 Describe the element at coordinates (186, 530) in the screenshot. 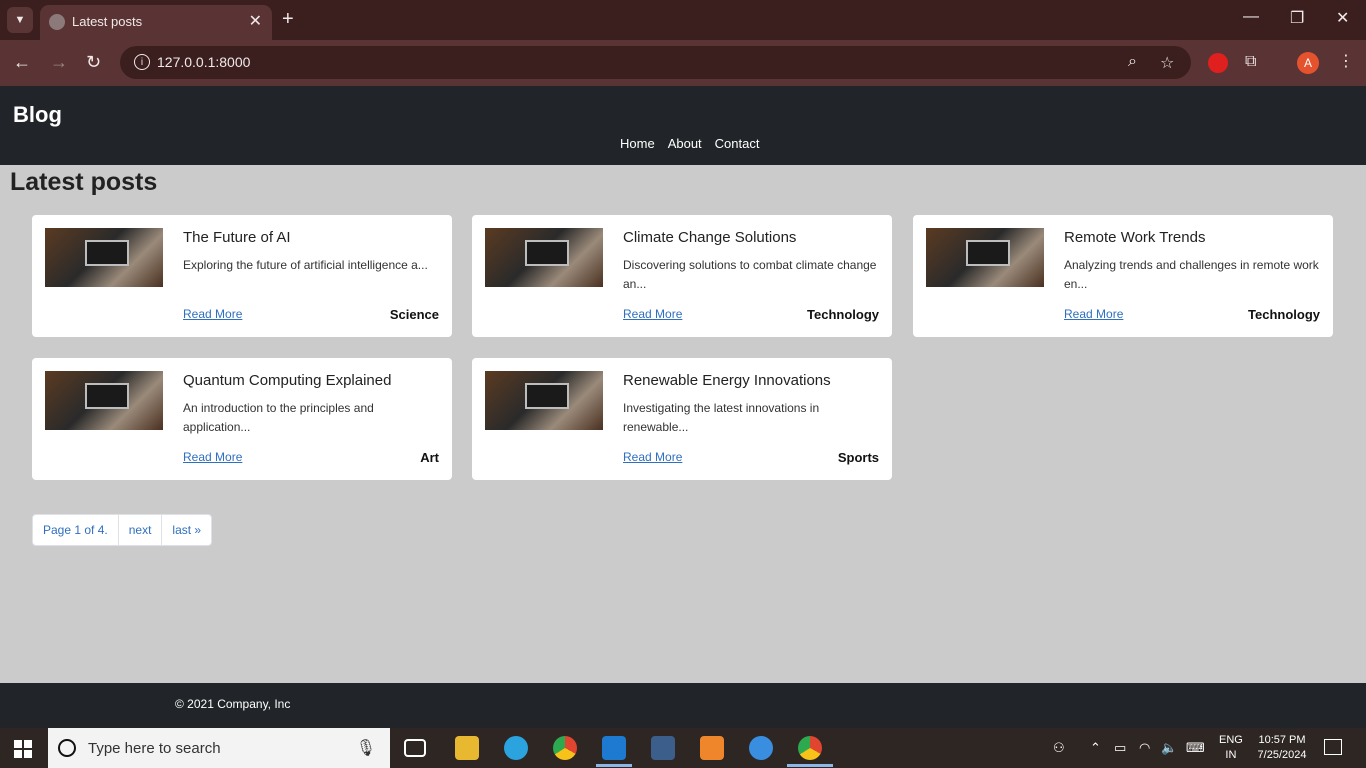

I see `last-page-link: last »` at that location.